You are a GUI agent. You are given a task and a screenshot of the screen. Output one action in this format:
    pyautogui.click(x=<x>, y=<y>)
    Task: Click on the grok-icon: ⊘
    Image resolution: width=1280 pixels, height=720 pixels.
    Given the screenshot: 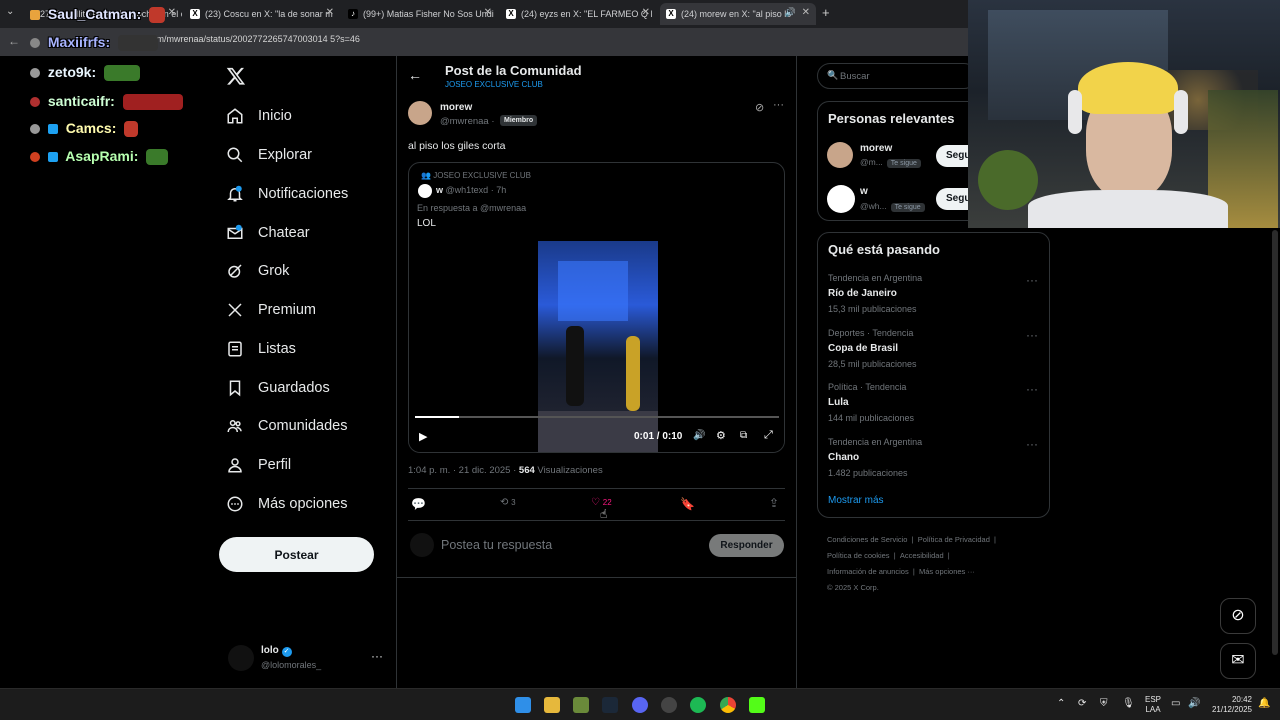 What is the action you would take?
    pyautogui.click(x=759, y=107)
    